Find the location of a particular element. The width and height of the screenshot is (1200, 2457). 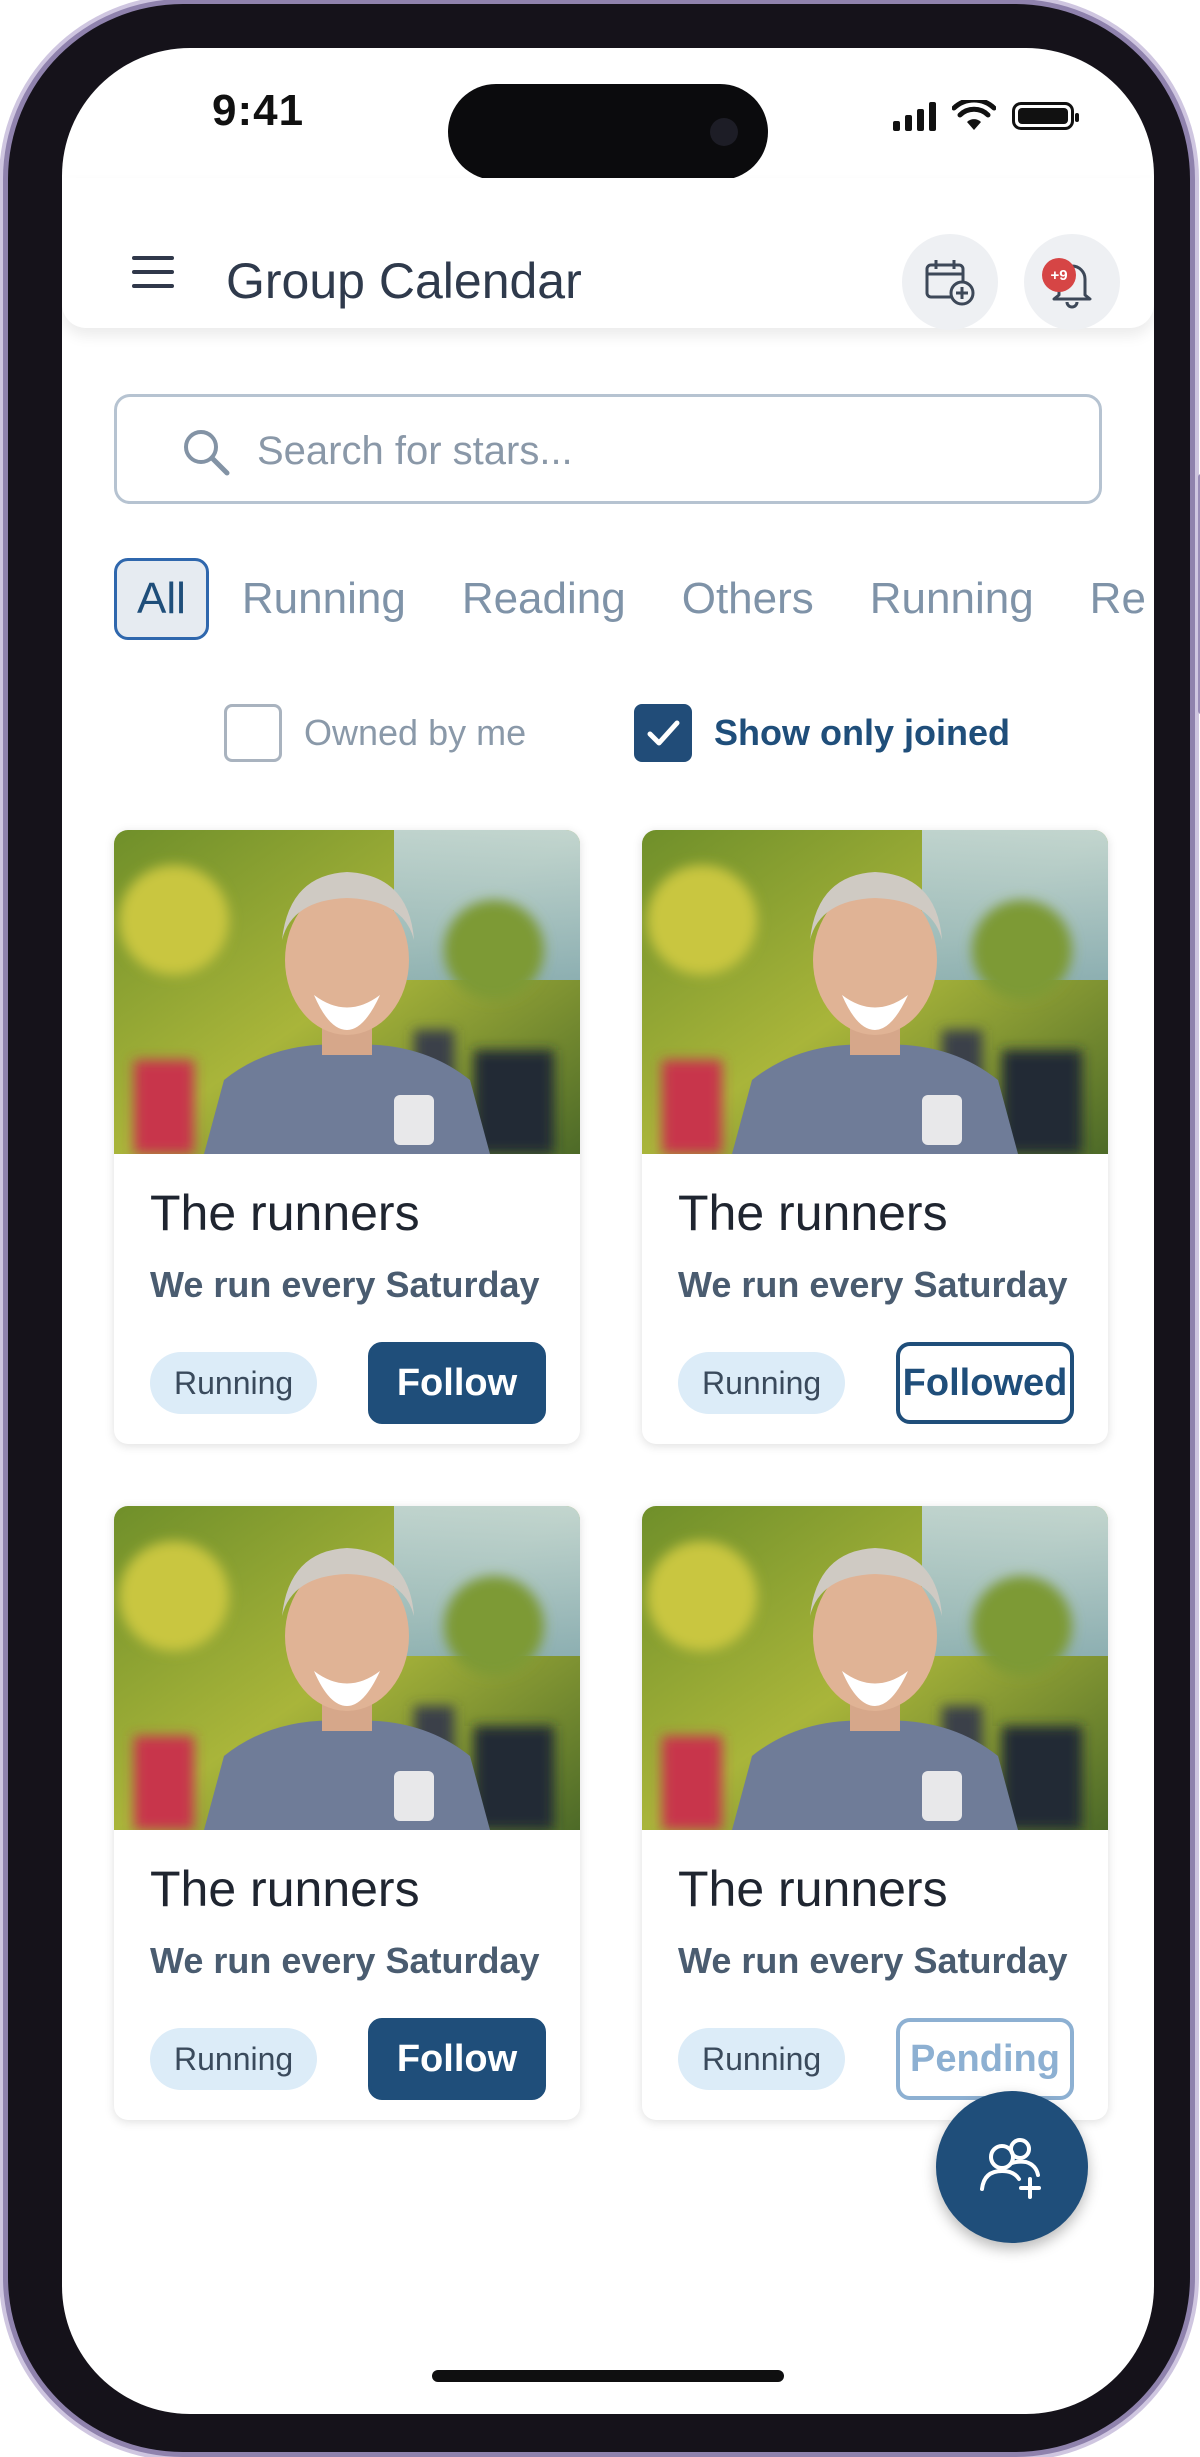

show-only-joined-filter: Show only joined is located at coordinates (822, 733).